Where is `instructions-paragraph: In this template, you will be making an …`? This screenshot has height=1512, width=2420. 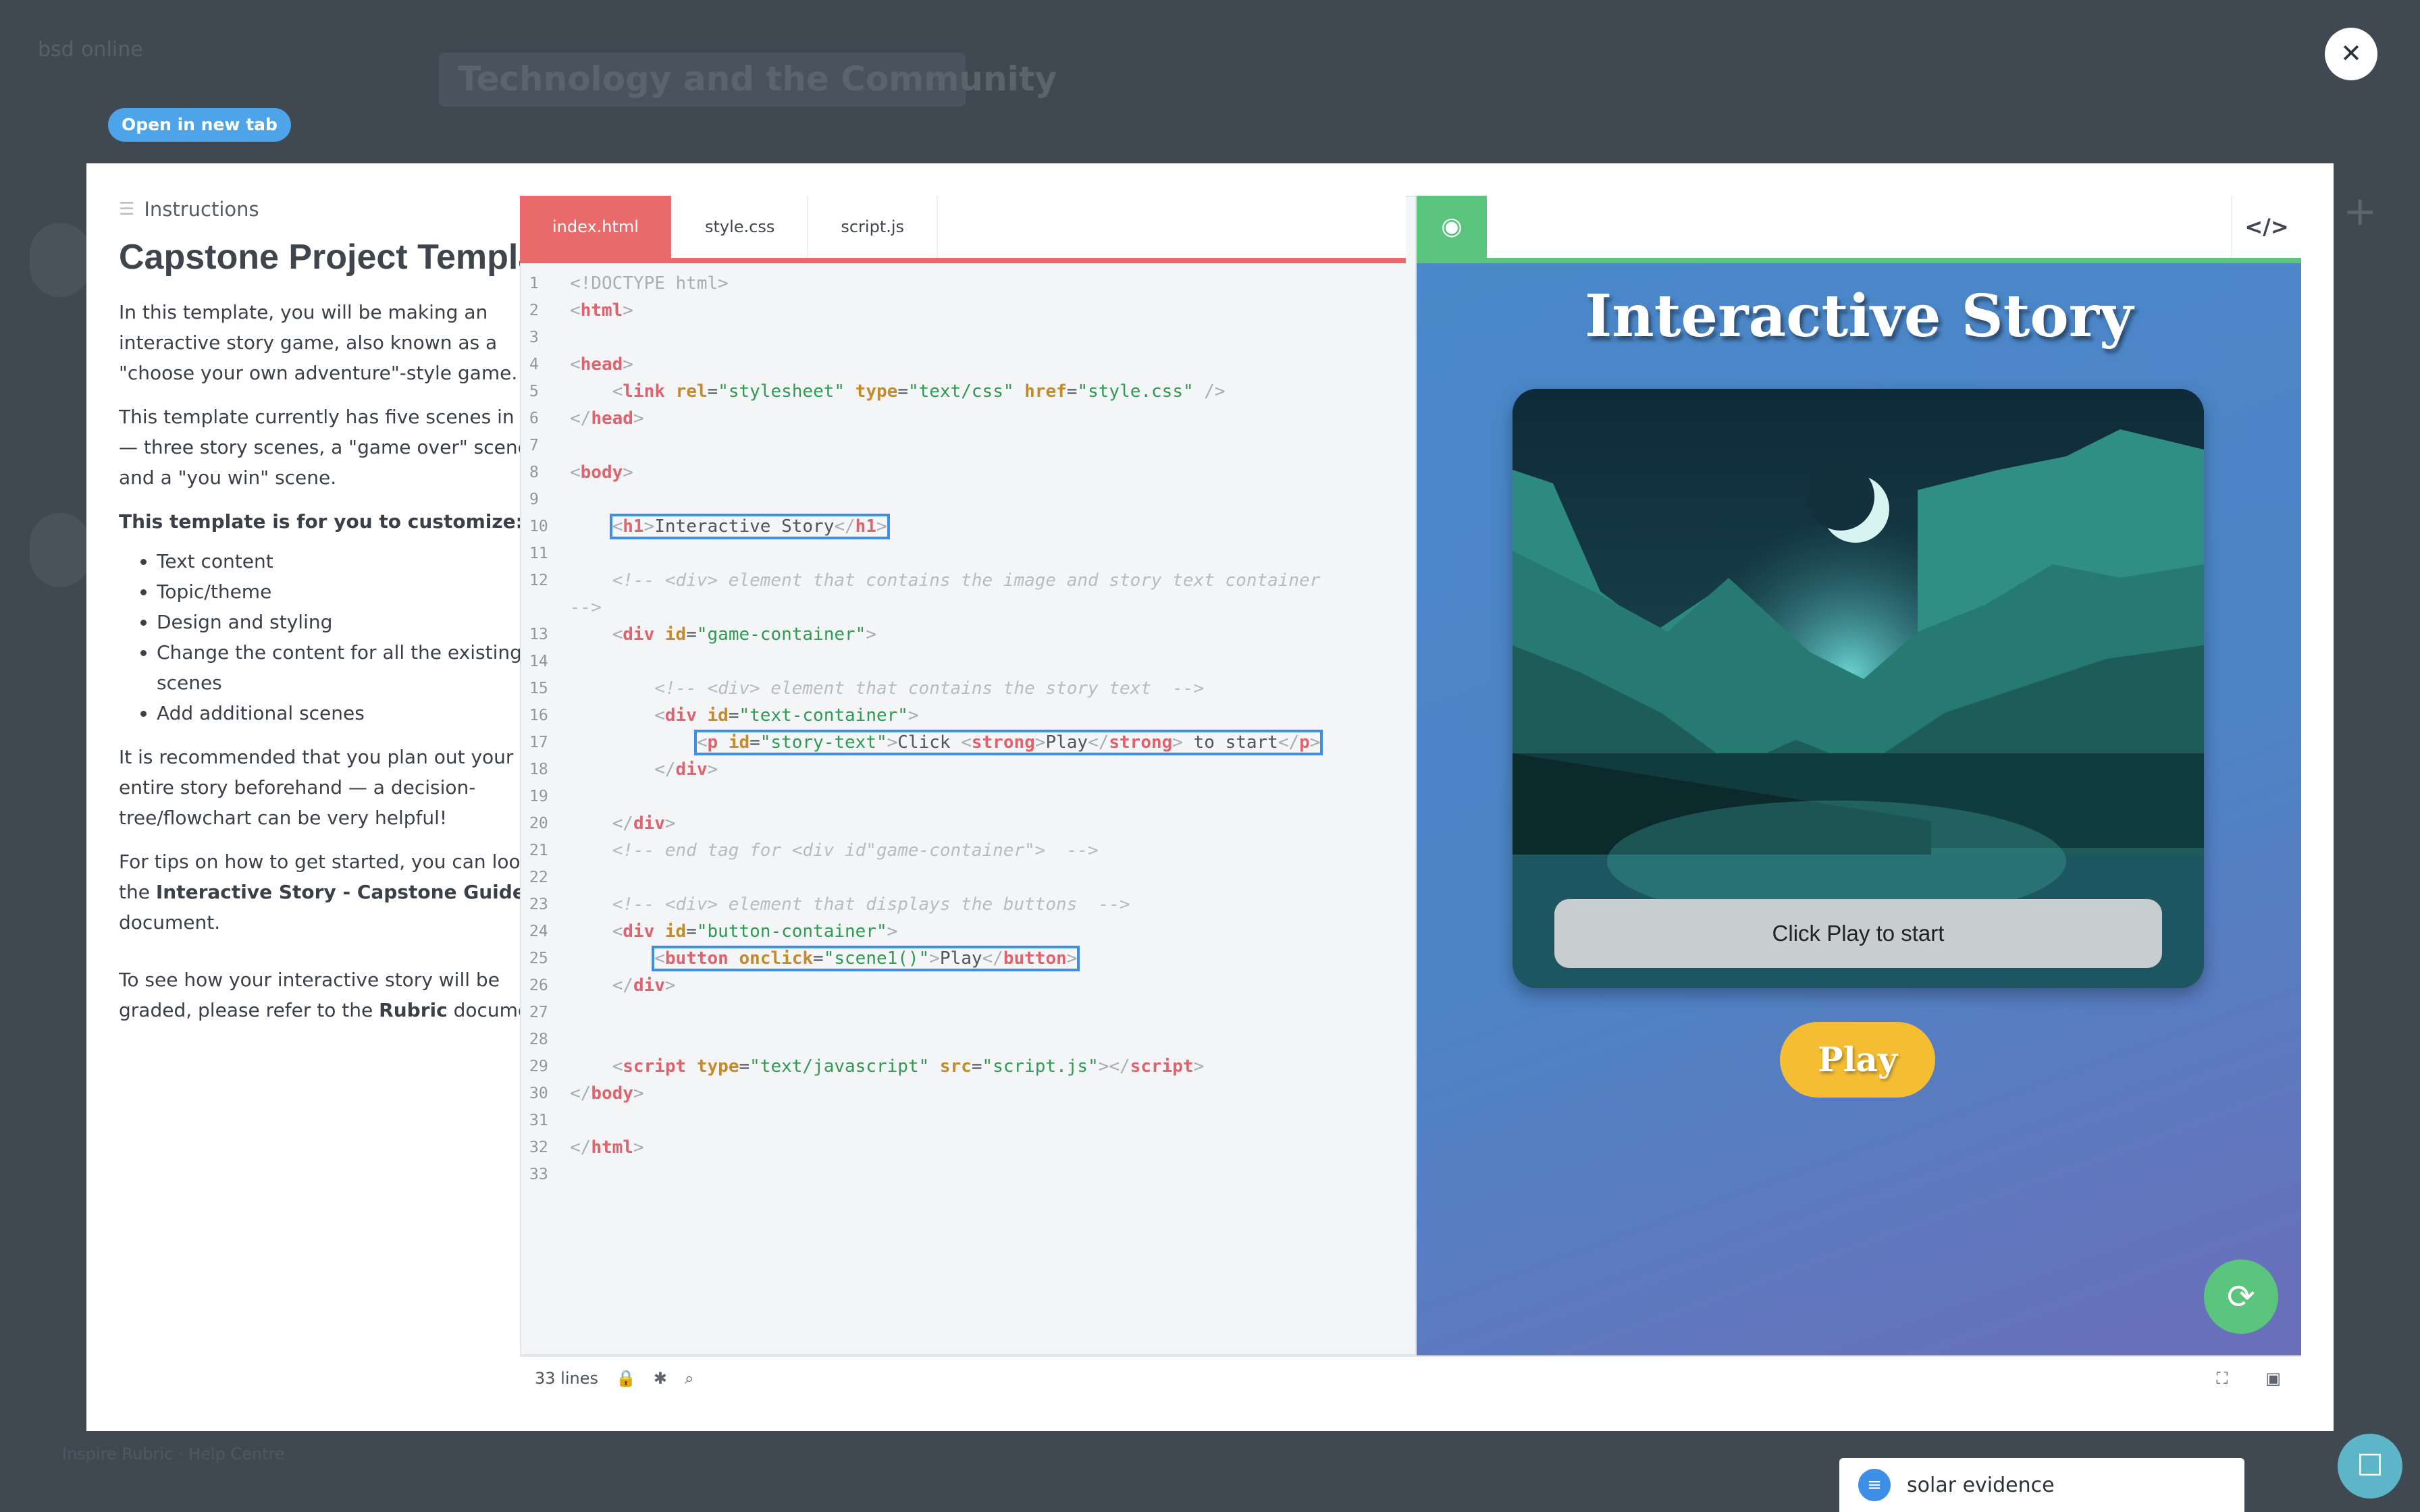 instructions-paragraph: In this template, you will be making an … is located at coordinates (318, 342).